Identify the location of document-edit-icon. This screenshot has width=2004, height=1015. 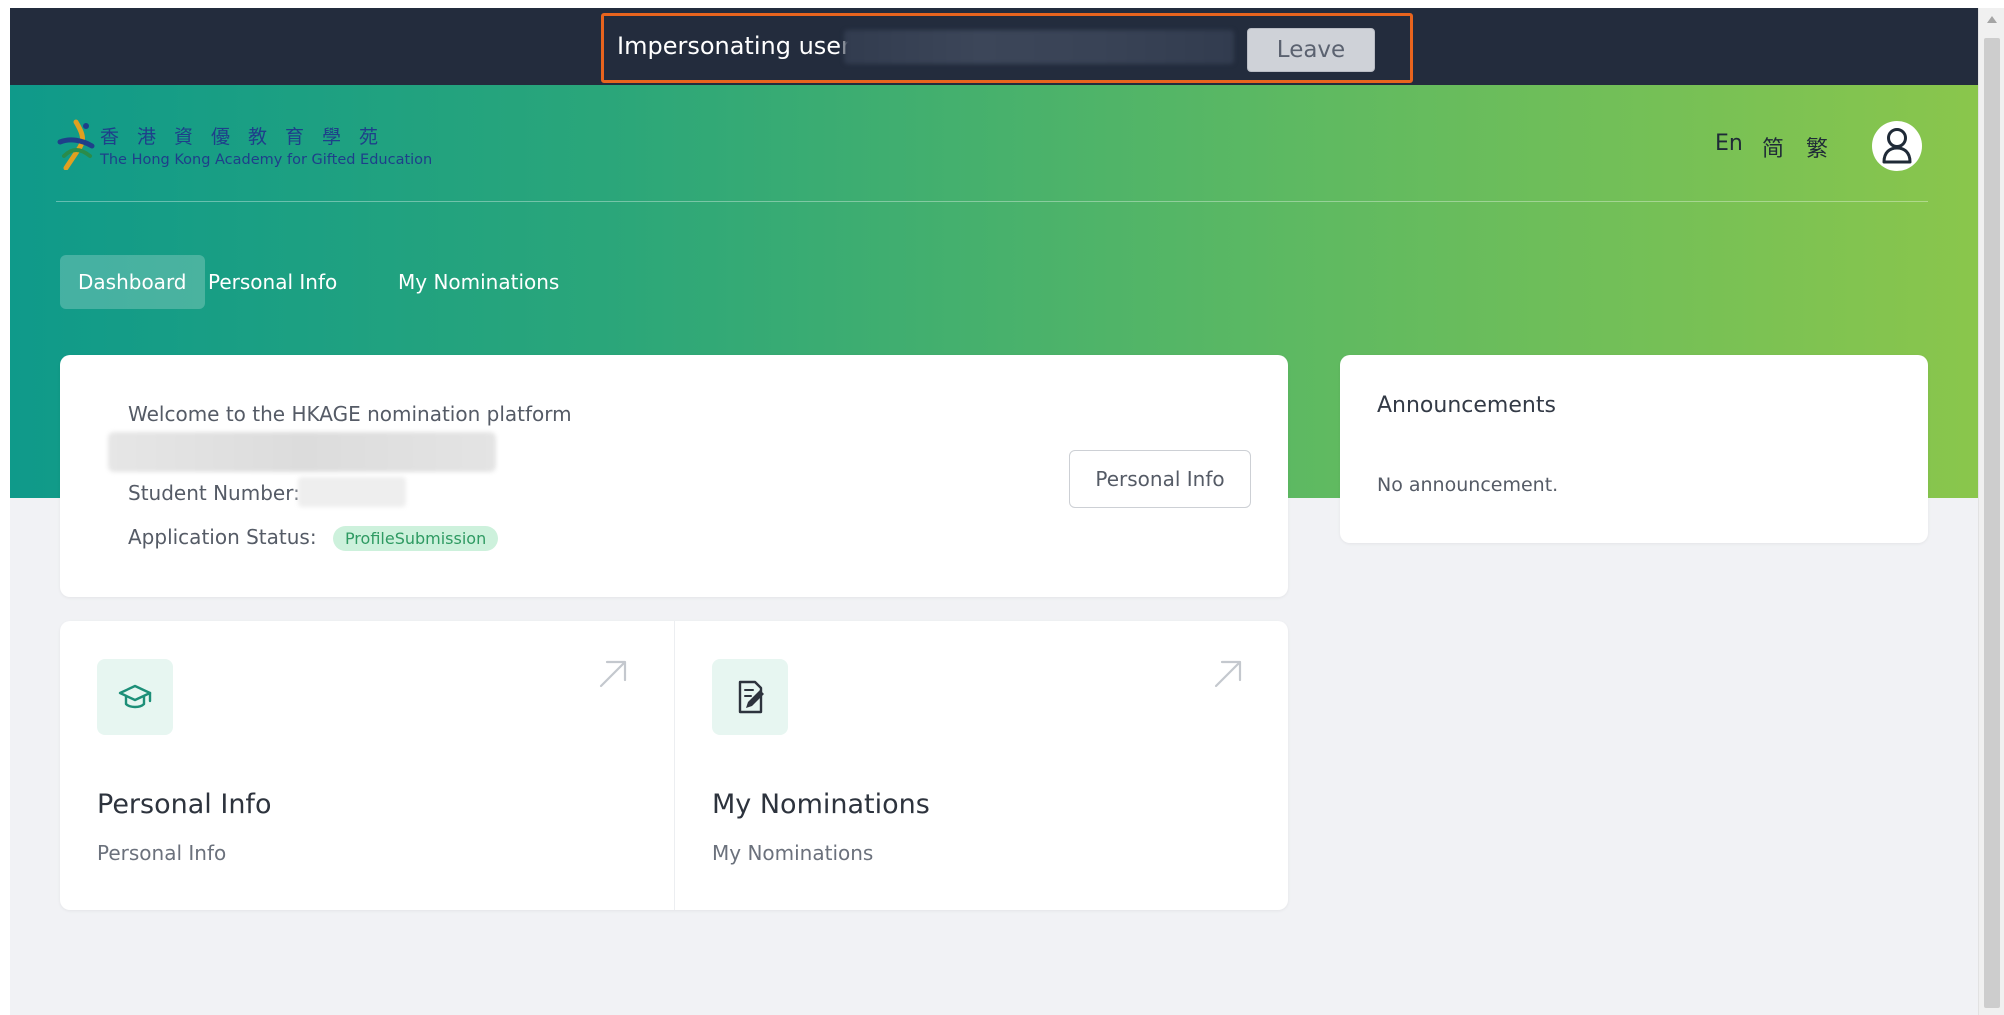
(751, 697).